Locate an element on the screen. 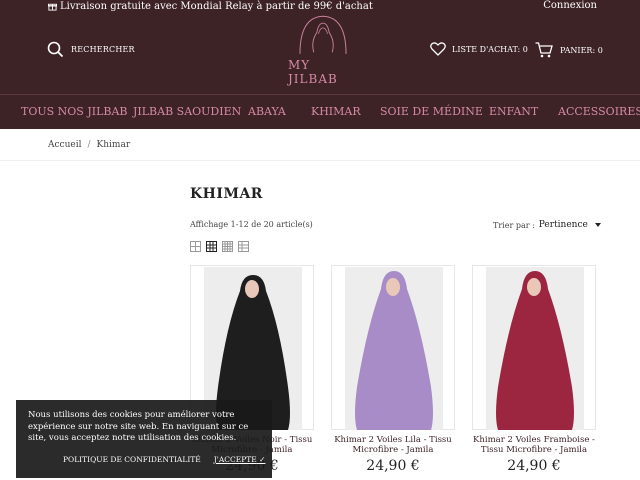 Image resolution: width=640 pixels, height=480 pixels. cart-button: PANIER: 0 is located at coordinates (569, 50).